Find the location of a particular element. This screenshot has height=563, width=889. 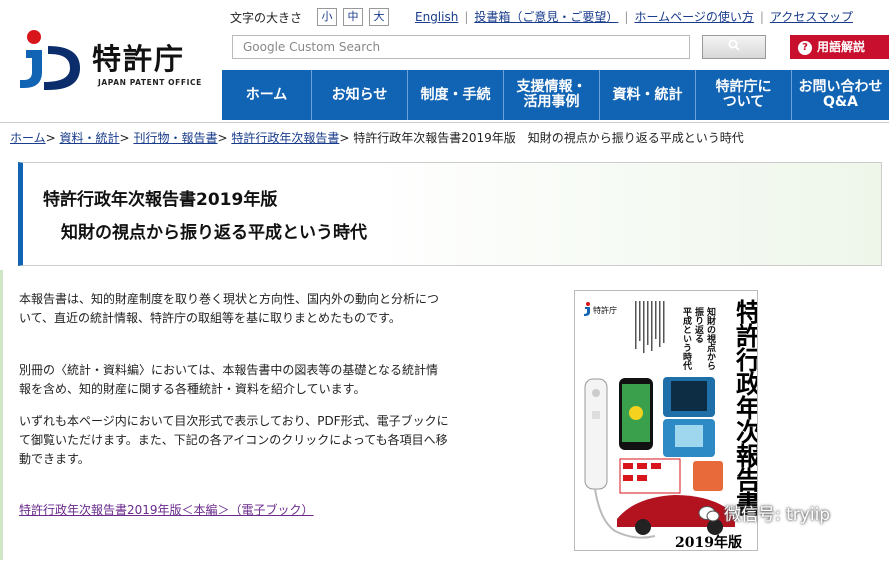

font-size-label: 文字の大きさ is located at coordinates (266, 18).